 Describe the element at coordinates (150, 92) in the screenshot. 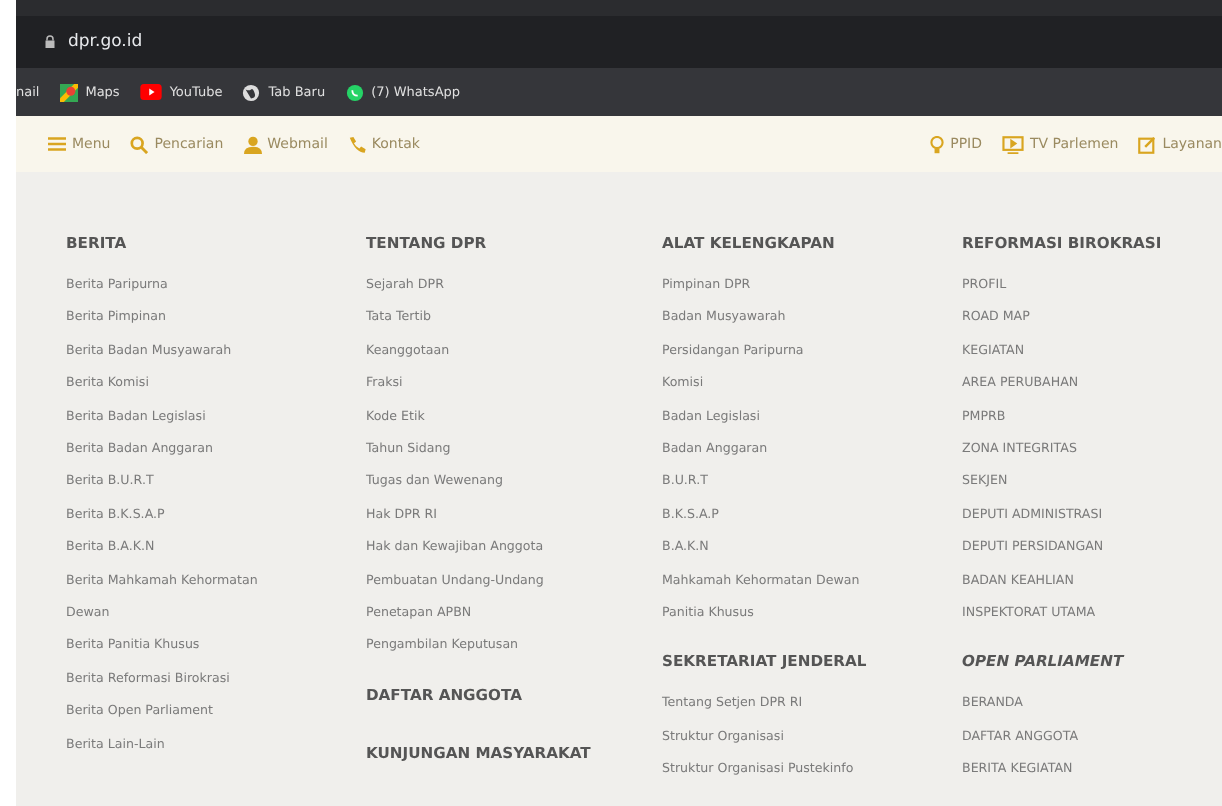

I see `play-icon` at that location.